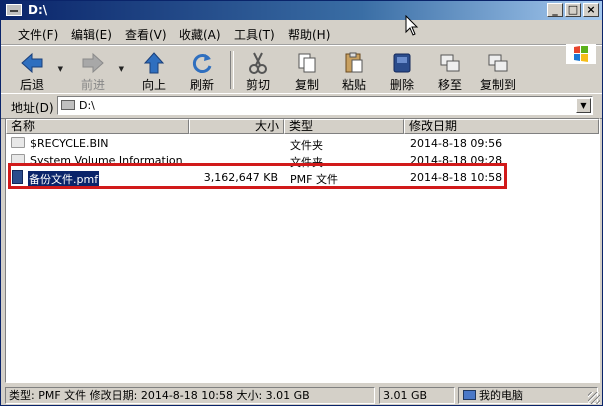 This screenshot has height=406, width=603. I want to click on file-row: $RECYCLE.BIN 文件夹 2014-8-18 09:56, so click(302, 144).